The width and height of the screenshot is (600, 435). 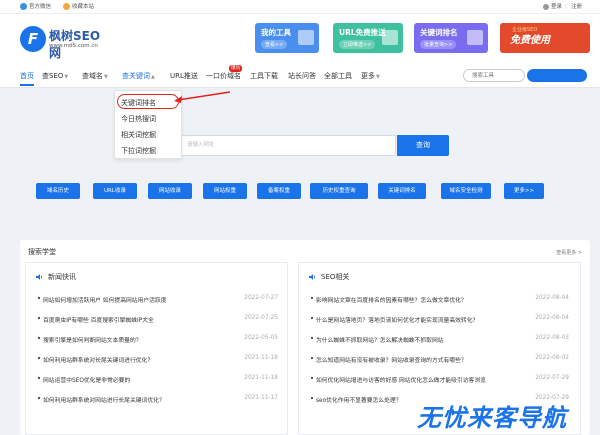 I want to click on hot-badge: 爆热, so click(x=235, y=68).